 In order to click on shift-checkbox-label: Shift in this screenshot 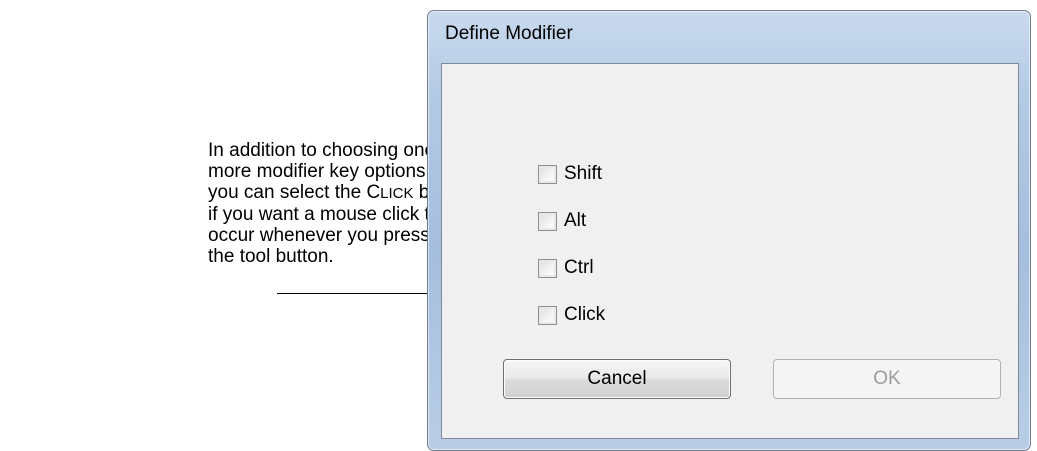, I will do `click(583, 174)`.